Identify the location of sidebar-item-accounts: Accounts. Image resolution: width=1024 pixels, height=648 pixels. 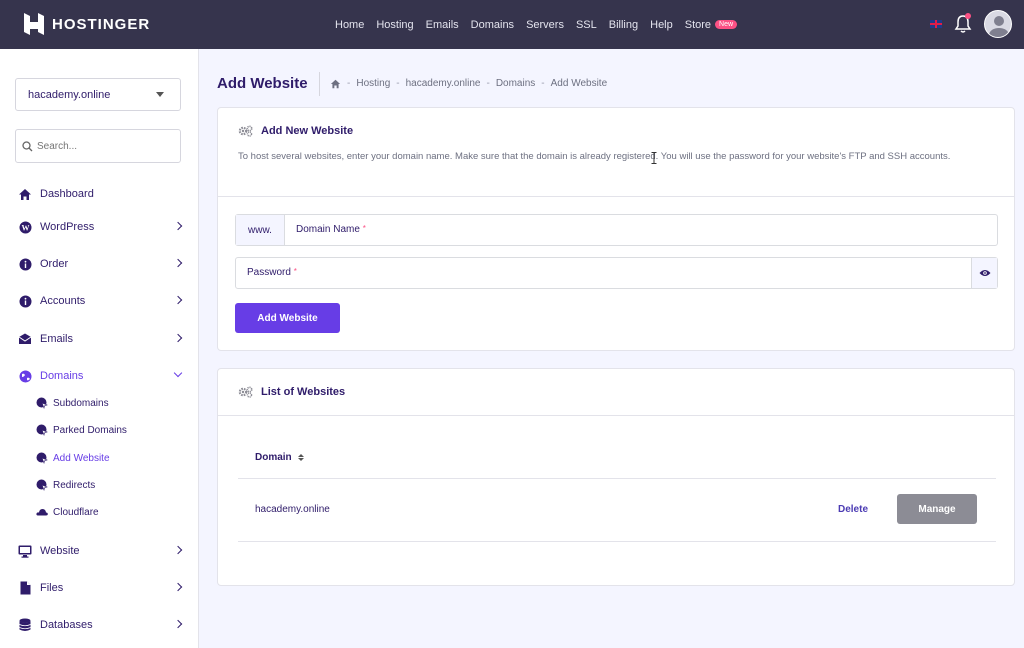
(99, 301).